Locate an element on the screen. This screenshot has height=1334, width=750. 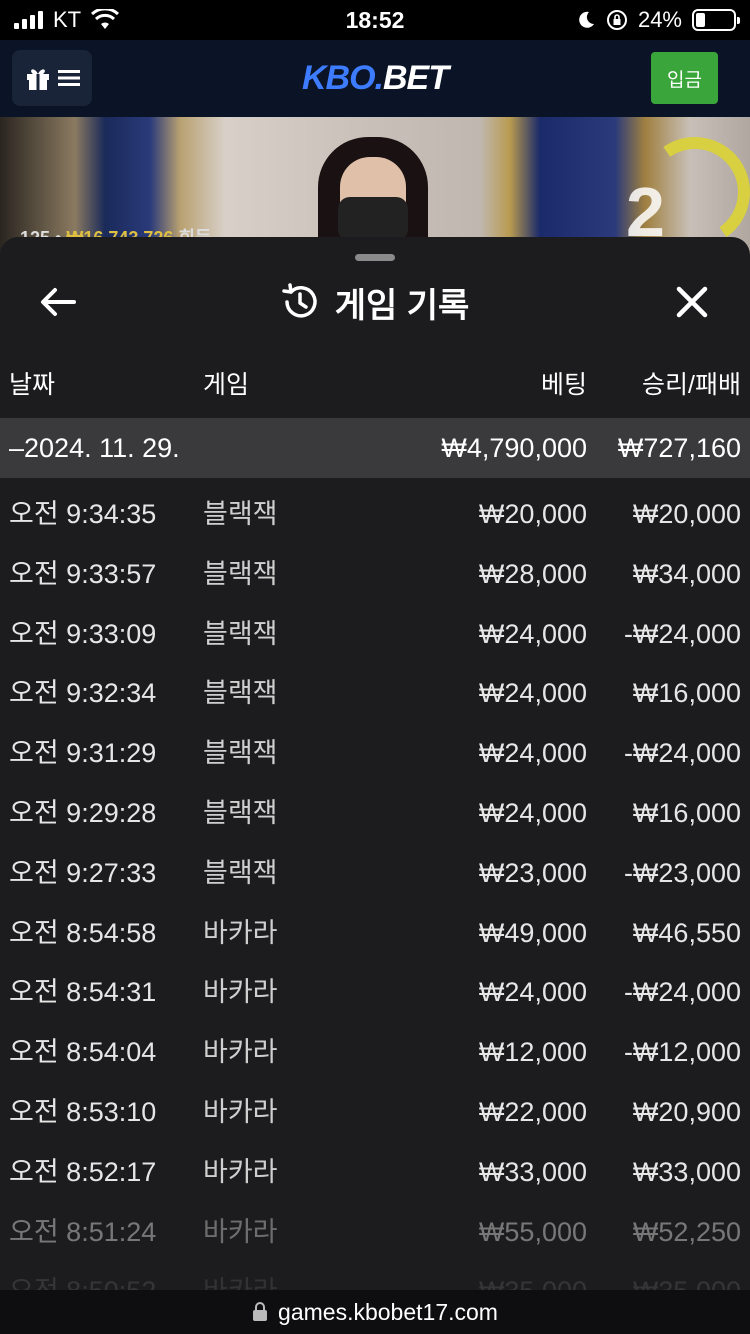
row-time: 오전 8:53:10 is located at coordinates (83, 1111).